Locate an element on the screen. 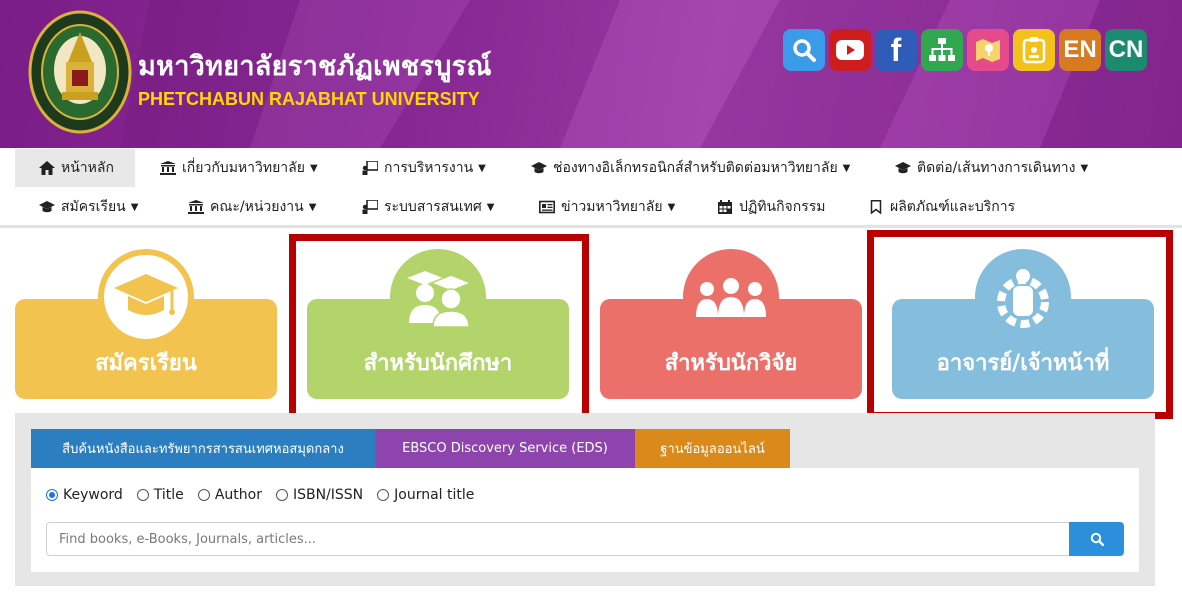 The image size is (1182, 601). nav-item-label: หน้าหลัก is located at coordinates (87, 168).